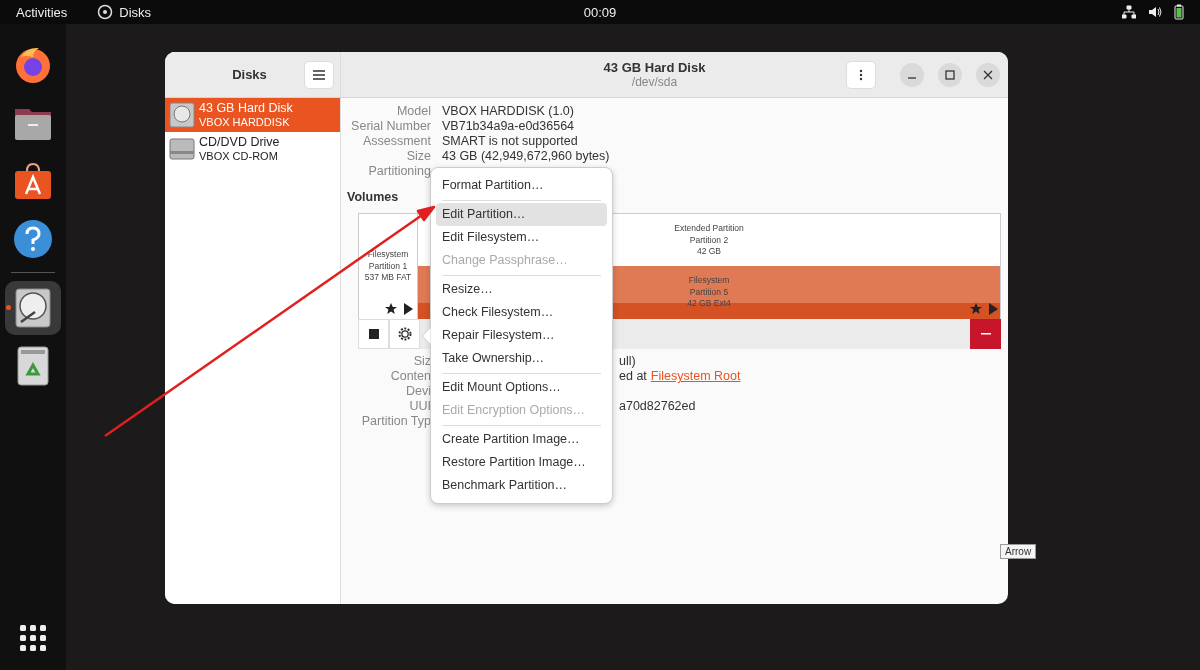  Describe the element at coordinates (390, 126) in the screenshot. I see `field-label: Serial Number` at that location.